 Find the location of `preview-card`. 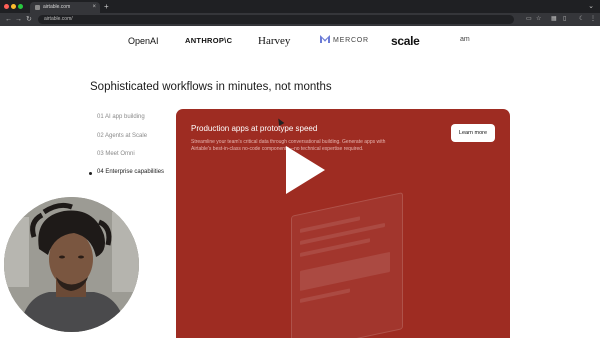

preview-card is located at coordinates (345, 271).